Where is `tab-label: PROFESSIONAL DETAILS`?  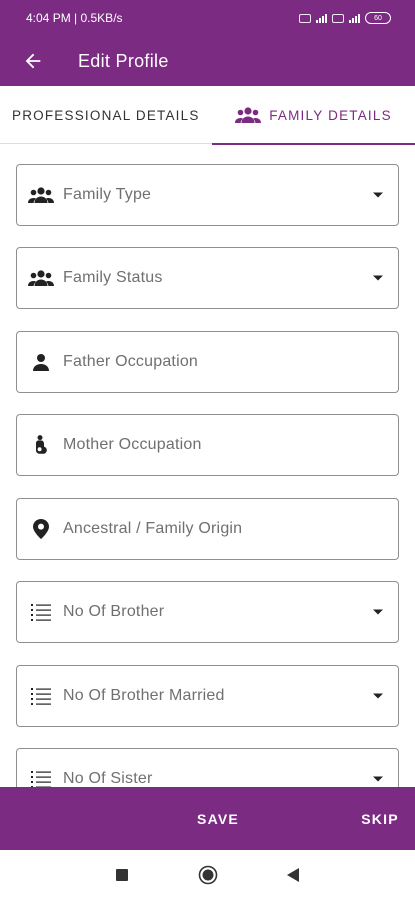 tab-label: PROFESSIONAL DETAILS is located at coordinates (106, 115).